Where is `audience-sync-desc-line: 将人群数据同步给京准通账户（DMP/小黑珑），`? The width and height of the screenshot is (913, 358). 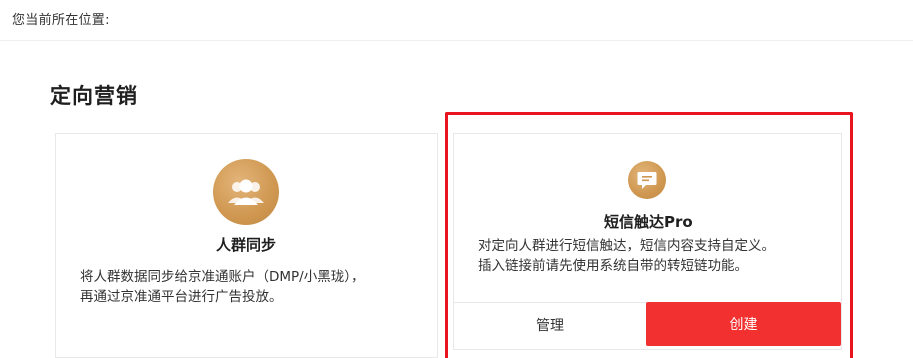
audience-sync-desc-line: 将人群数据同步给京准通账户（DMP/小黑珑）， is located at coordinates (222, 277).